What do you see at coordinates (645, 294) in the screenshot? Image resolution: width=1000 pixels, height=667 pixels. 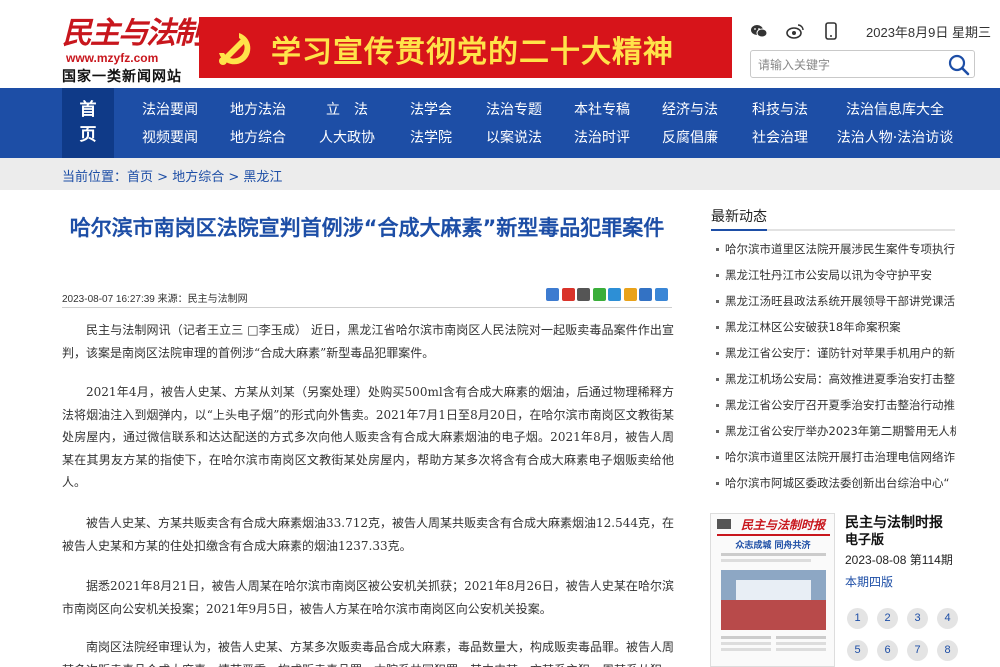 I see `share-renren-icon` at bounding box center [645, 294].